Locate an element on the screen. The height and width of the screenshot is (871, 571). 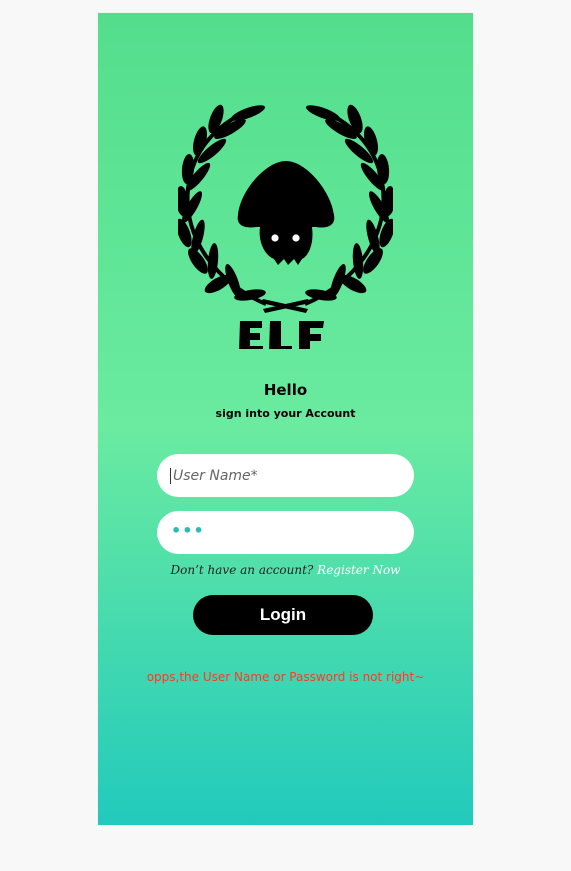
register-prompt-text: Don’t have an account? is located at coordinates (244, 570).